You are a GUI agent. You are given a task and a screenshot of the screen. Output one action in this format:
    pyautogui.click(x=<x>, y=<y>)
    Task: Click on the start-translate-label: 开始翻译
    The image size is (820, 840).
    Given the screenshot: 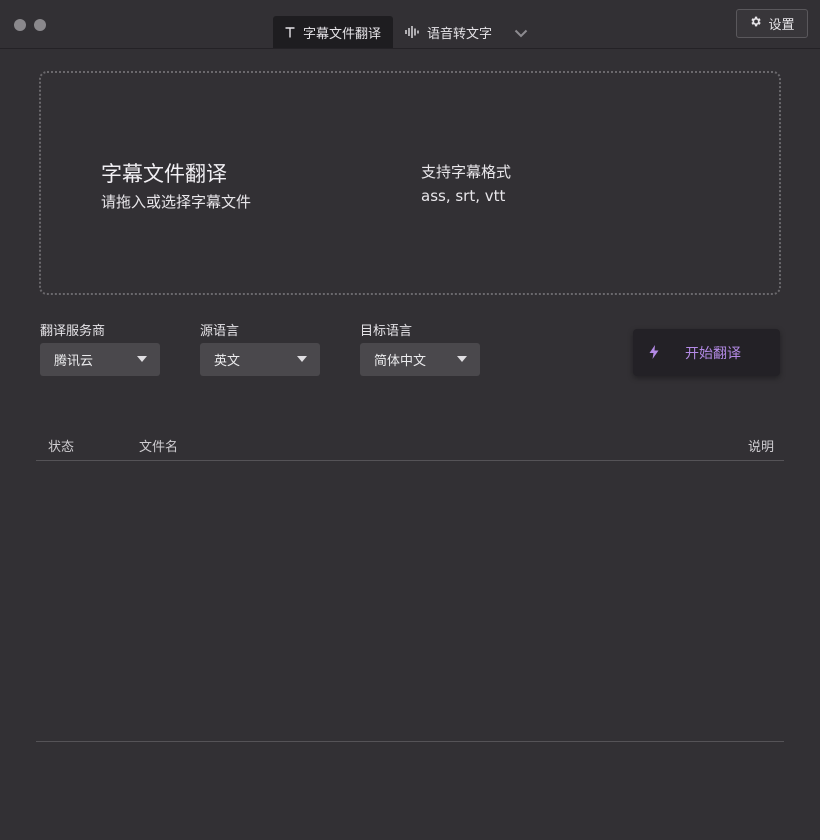 What is the action you would take?
    pyautogui.click(x=713, y=354)
    